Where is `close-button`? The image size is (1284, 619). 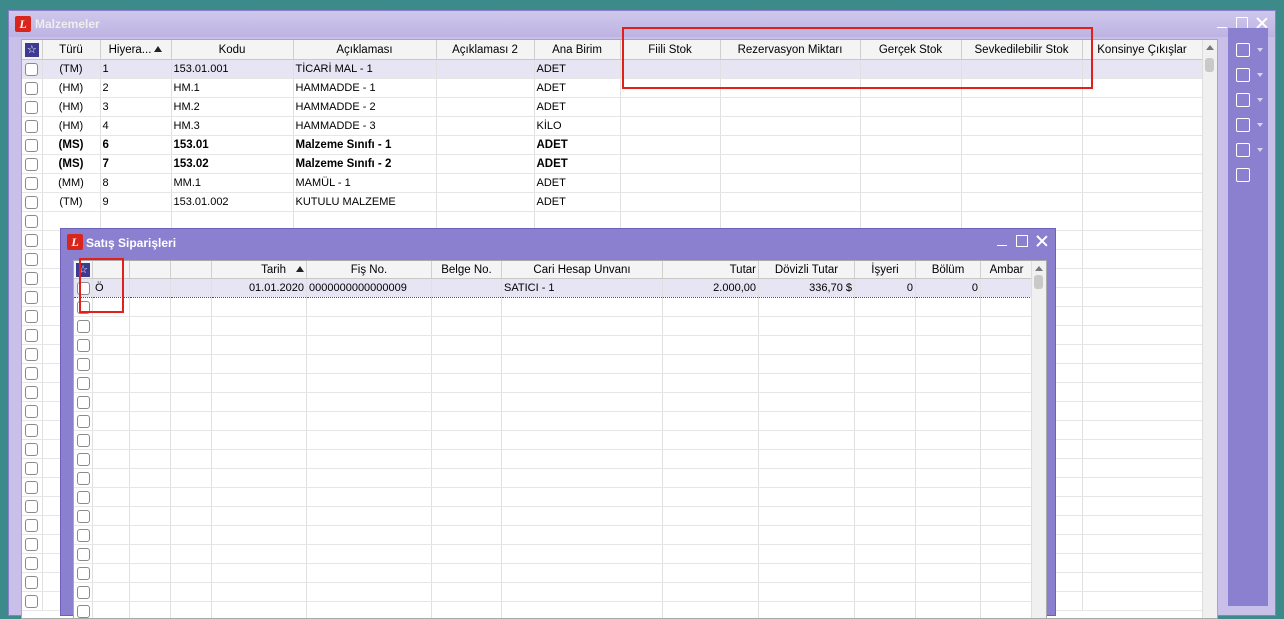 close-button is located at coordinates (1042, 241).